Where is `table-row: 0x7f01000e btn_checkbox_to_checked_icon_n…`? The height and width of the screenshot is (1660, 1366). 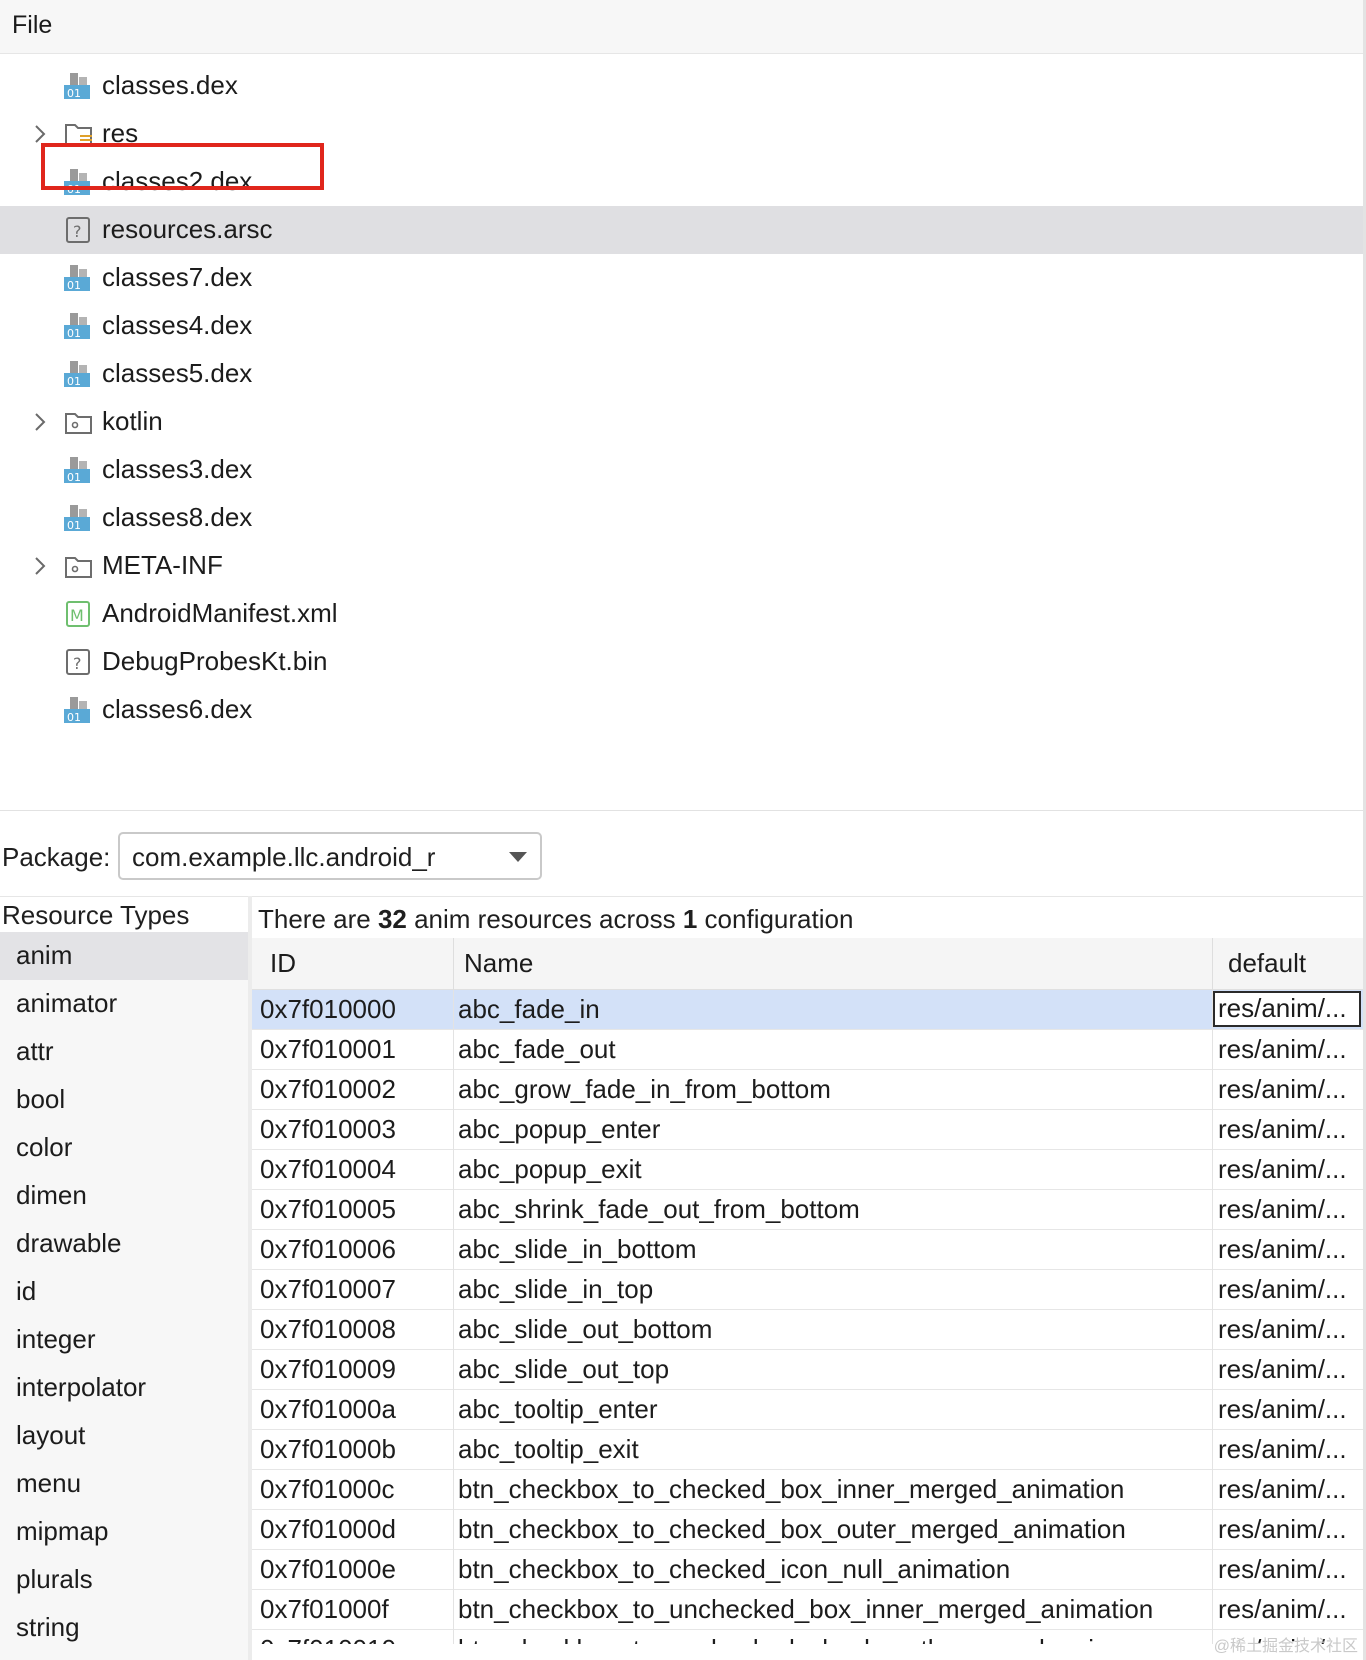 table-row: 0x7f01000e btn_checkbox_to_checked_icon_n… is located at coordinates (807, 1570).